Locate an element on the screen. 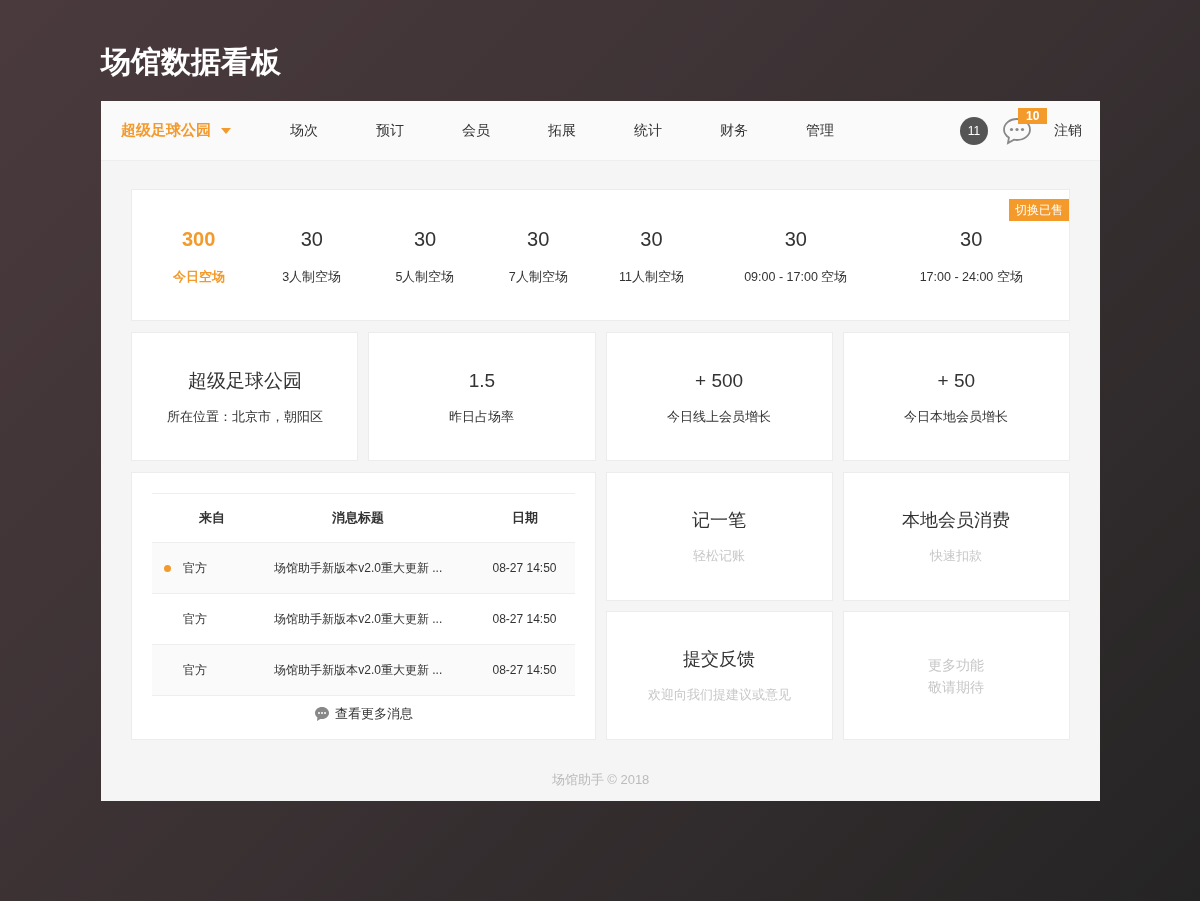 This screenshot has height=901, width=1200. info-value: + 50 is located at coordinates (956, 380).